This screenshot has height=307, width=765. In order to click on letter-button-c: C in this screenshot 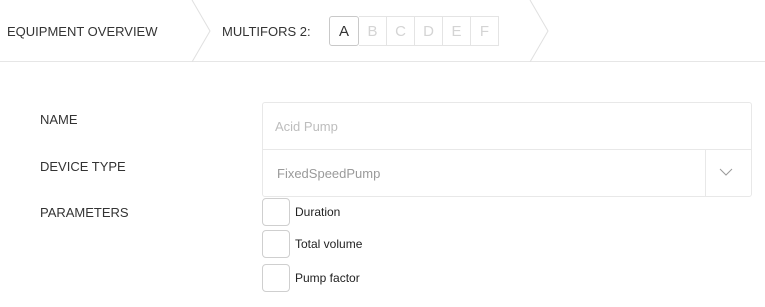, I will do `click(401, 31)`.